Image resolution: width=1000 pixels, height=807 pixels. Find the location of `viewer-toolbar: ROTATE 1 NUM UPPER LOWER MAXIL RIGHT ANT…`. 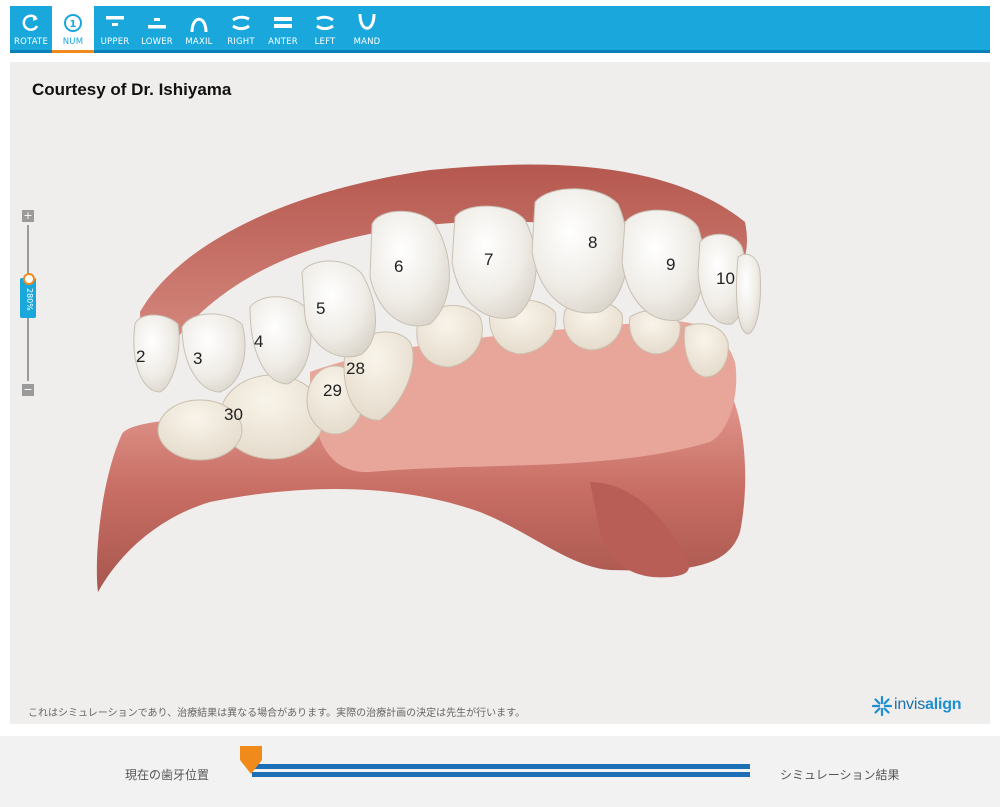

viewer-toolbar: ROTATE 1 NUM UPPER LOWER MAXIL RIGHT ANT… is located at coordinates (500, 29).